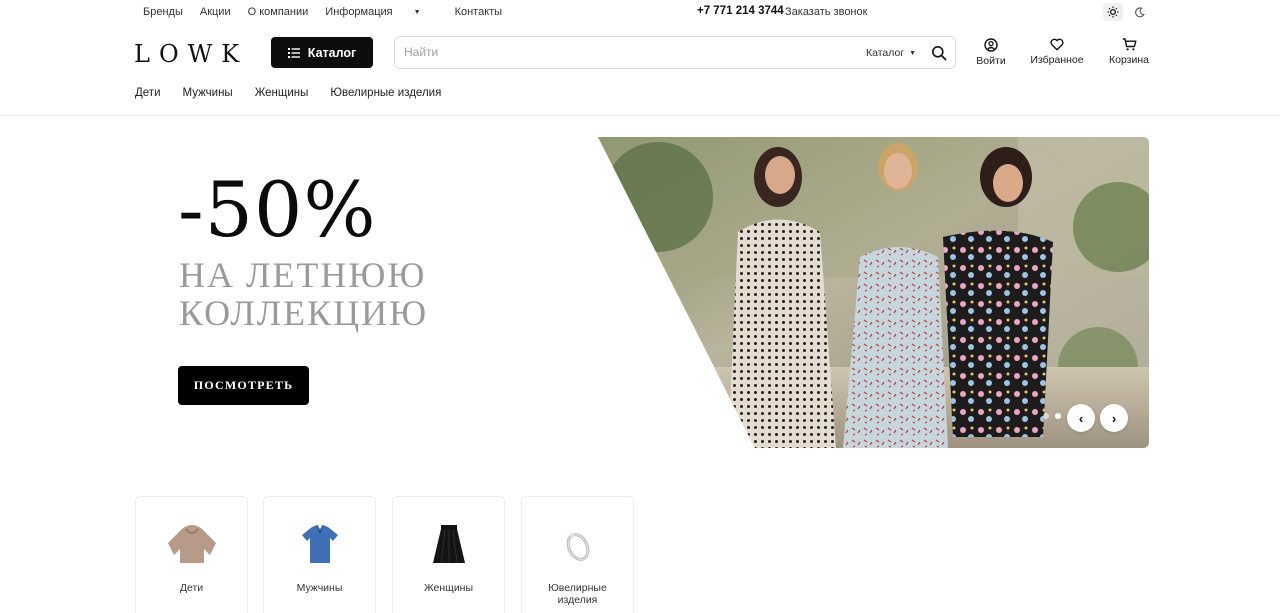 The height and width of the screenshot is (613, 1280). Describe the element at coordinates (1057, 52) in the screenshot. I see `favorites-button: Избранное` at that location.